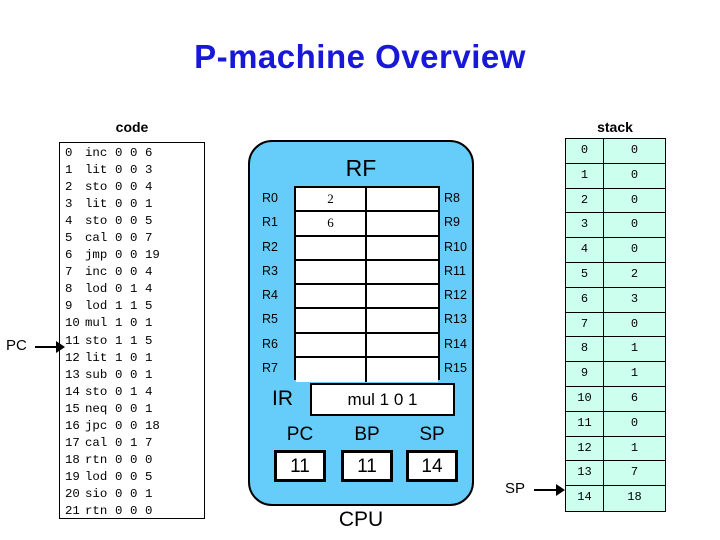 The height and width of the screenshot is (540, 720). I want to click on stack-row: 13 7, so click(615, 474).